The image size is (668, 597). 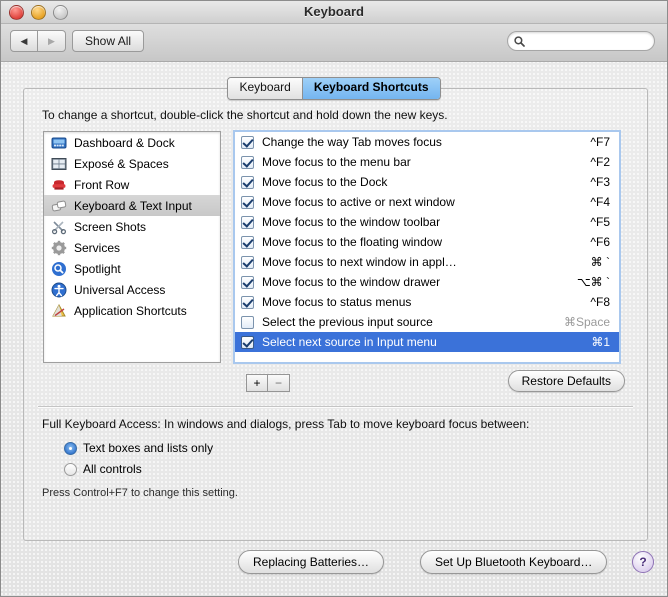 What do you see at coordinates (351, 282) in the screenshot?
I see `shortcut-label: Move focus to the window drawer` at bounding box center [351, 282].